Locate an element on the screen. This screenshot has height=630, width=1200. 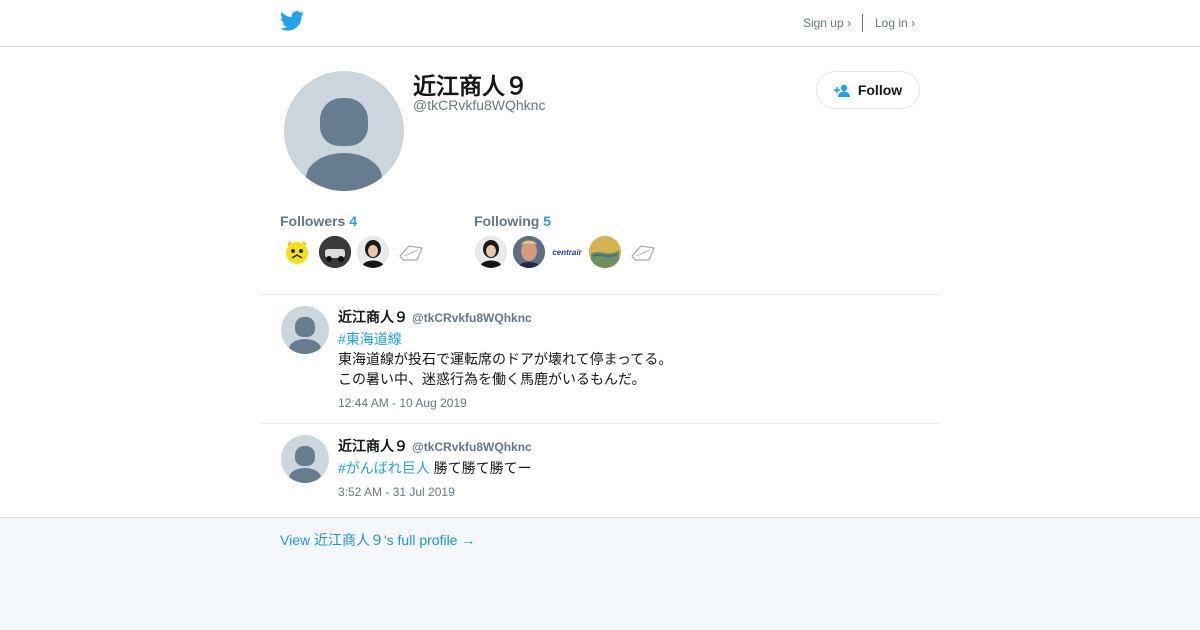
tweet-line: この暑い中、迷惑行為を働く馬鹿がいるもんだ。 is located at coordinates (492, 379).